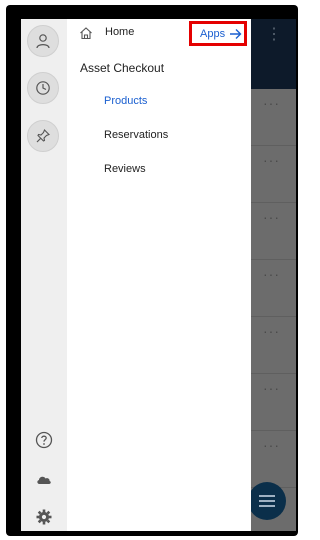  I want to click on apps-button: Apps, so click(218, 33).